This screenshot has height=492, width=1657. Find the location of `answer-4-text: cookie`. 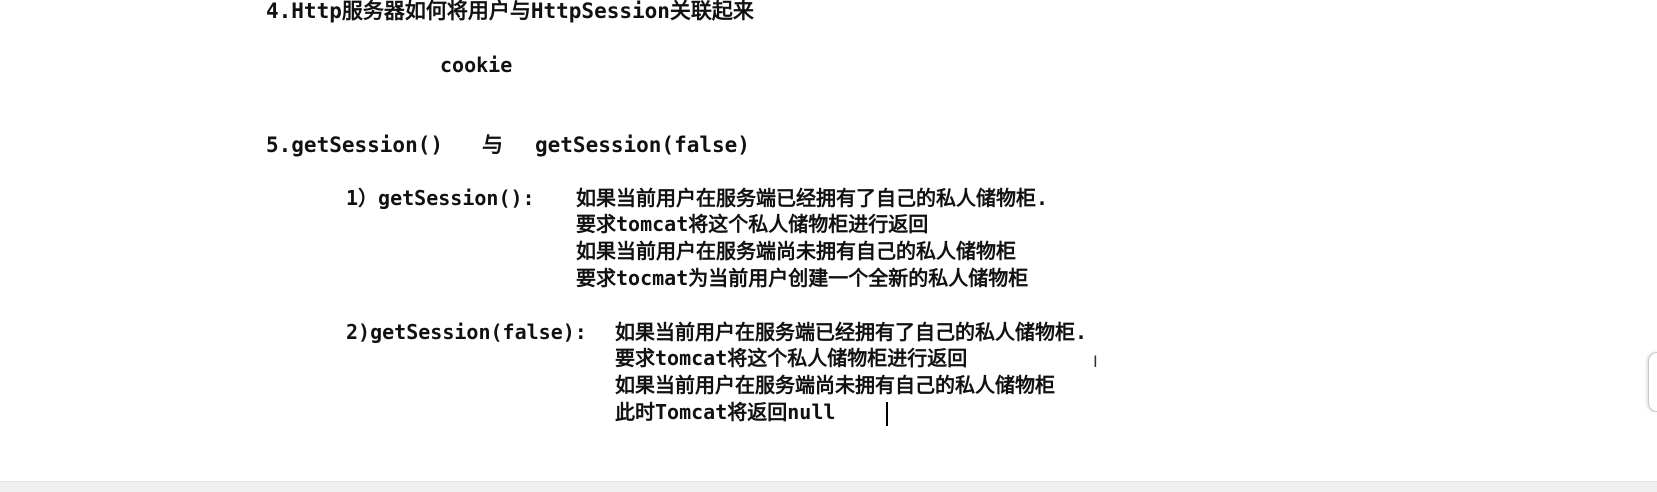

answer-4-text: cookie is located at coordinates (476, 65).